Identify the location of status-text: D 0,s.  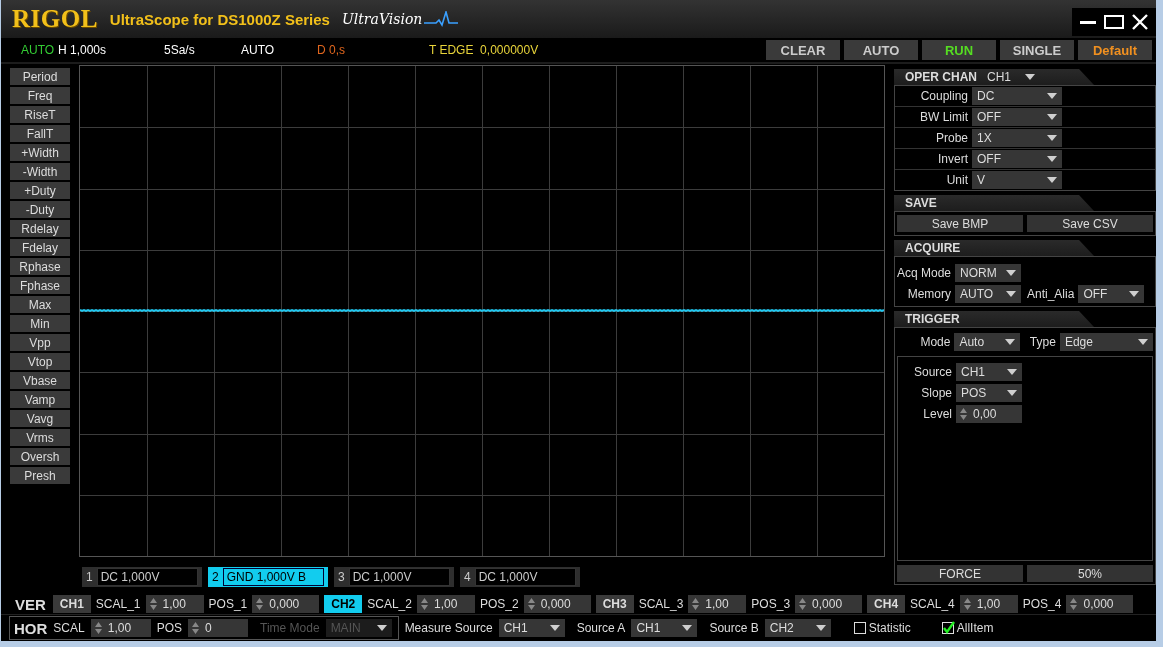
(331, 50).